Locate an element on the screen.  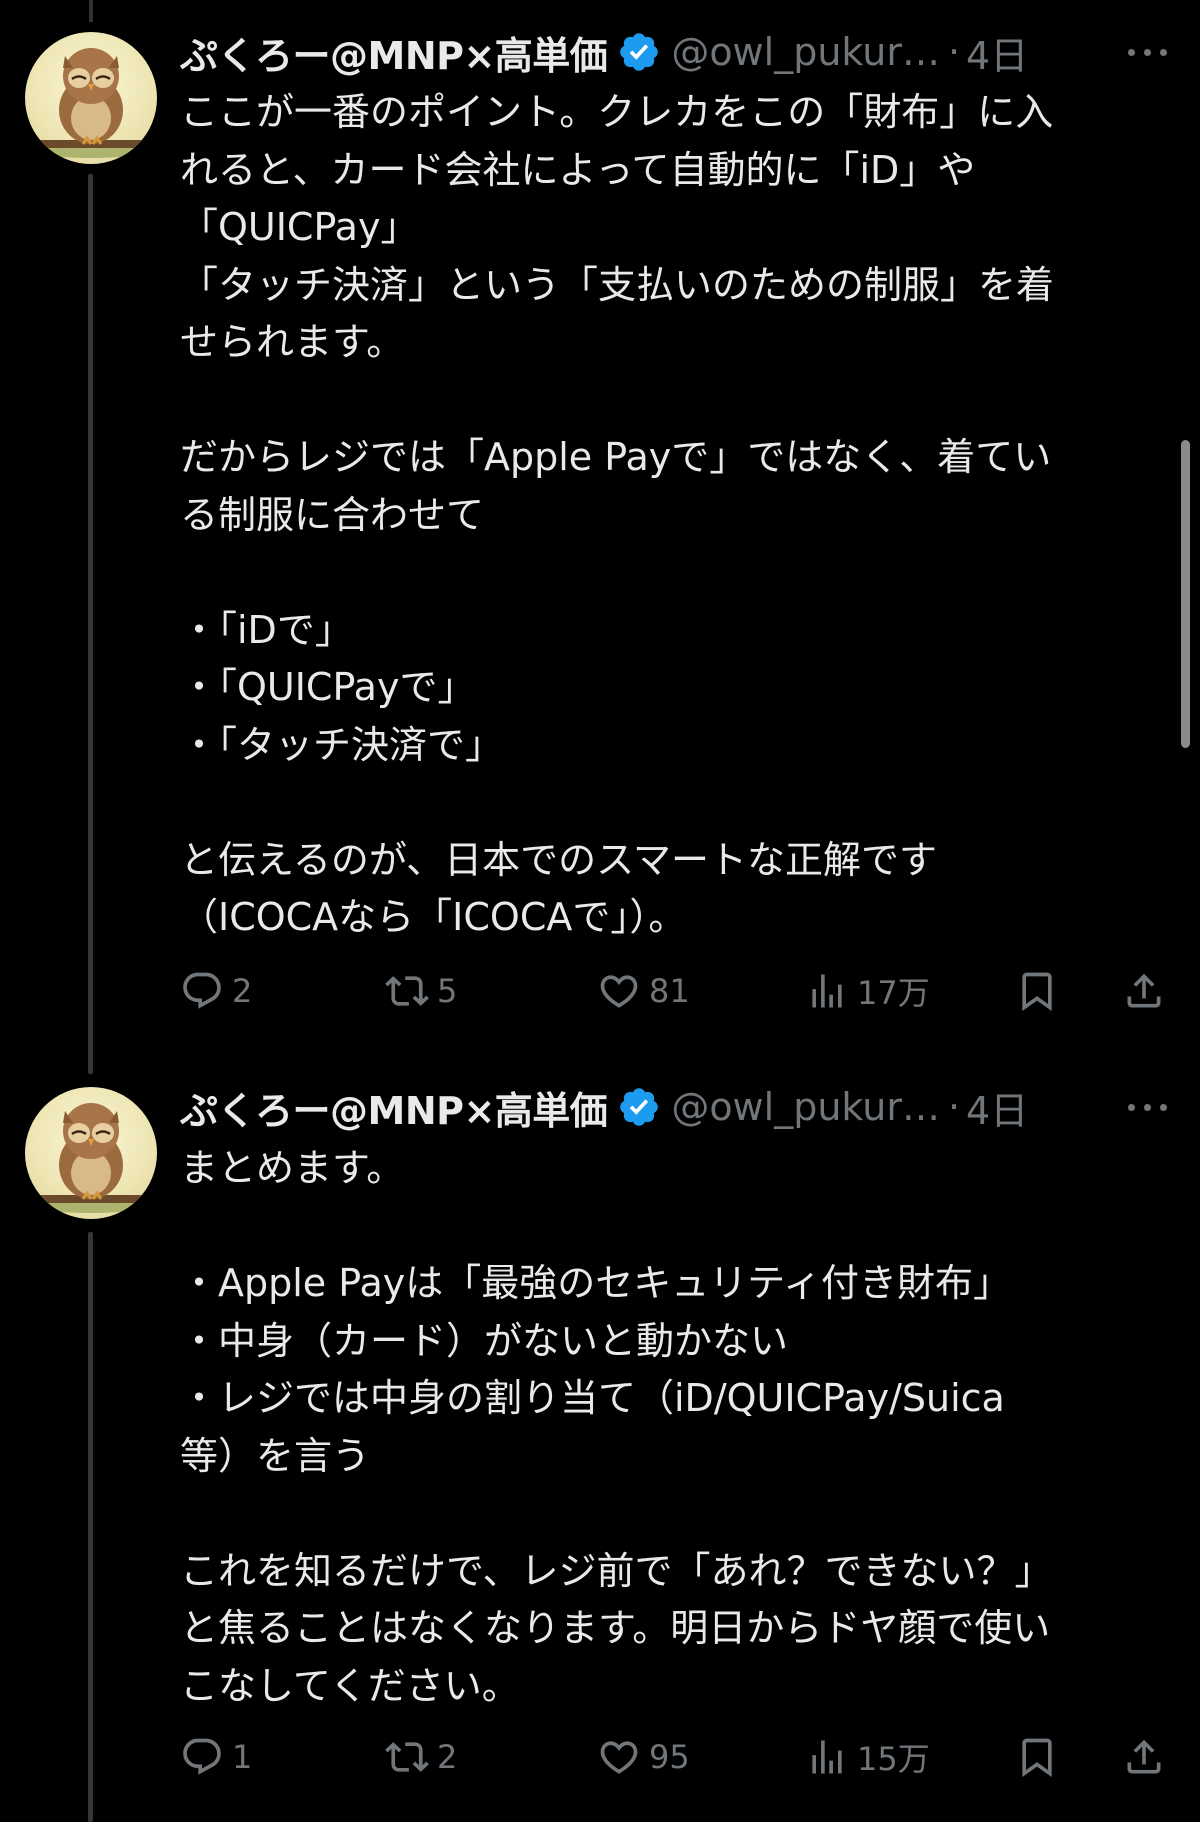
text-line: ・「QUICPayで」 is located at coordinates (328, 687).